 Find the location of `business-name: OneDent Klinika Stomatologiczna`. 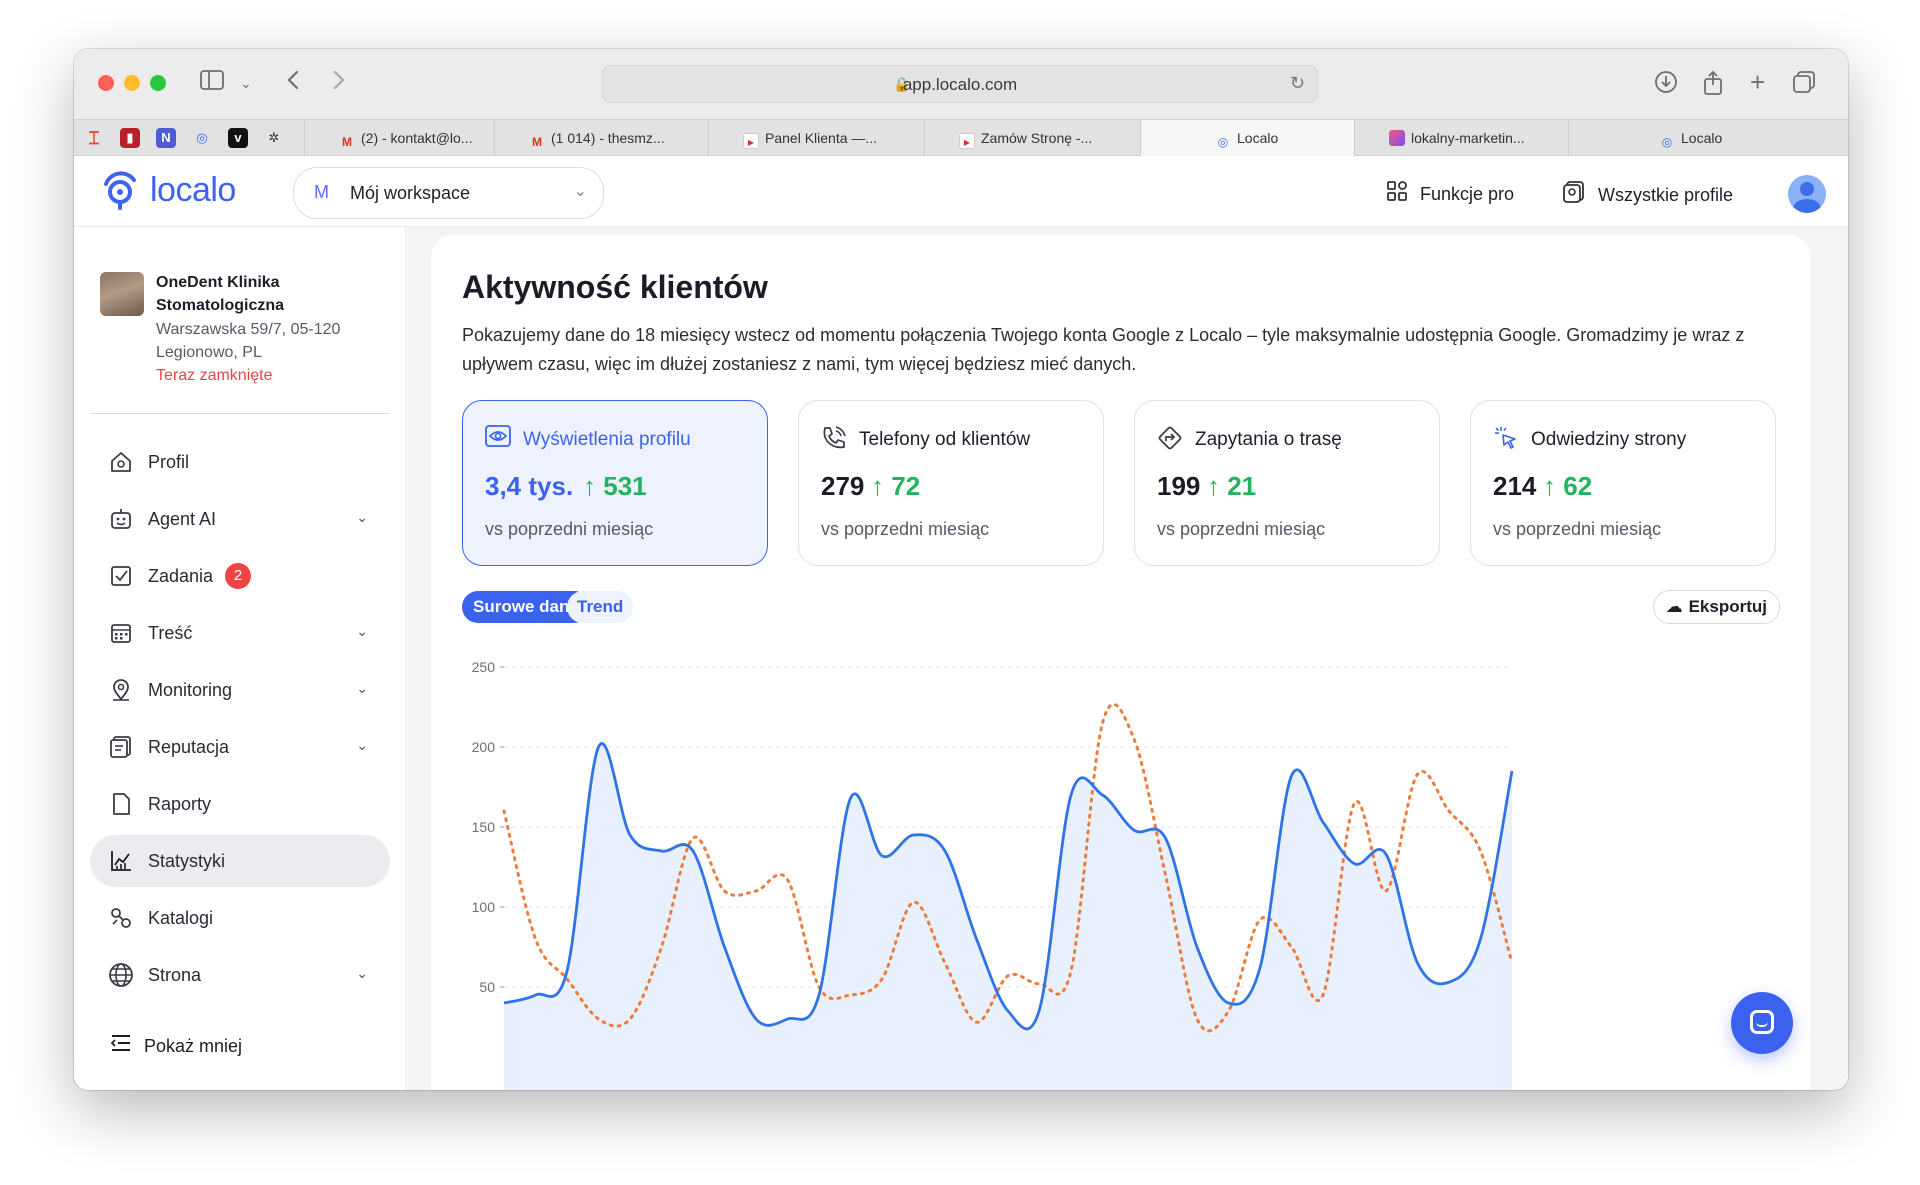

business-name: OneDent Klinika Stomatologiczna is located at coordinates (266, 294).